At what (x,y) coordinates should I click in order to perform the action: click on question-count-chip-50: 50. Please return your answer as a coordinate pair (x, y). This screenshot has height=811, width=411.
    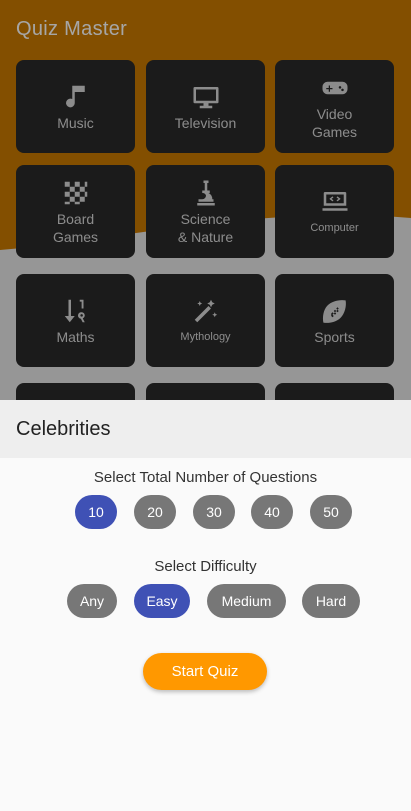
    Looking at the image, I should click on (331, 512).